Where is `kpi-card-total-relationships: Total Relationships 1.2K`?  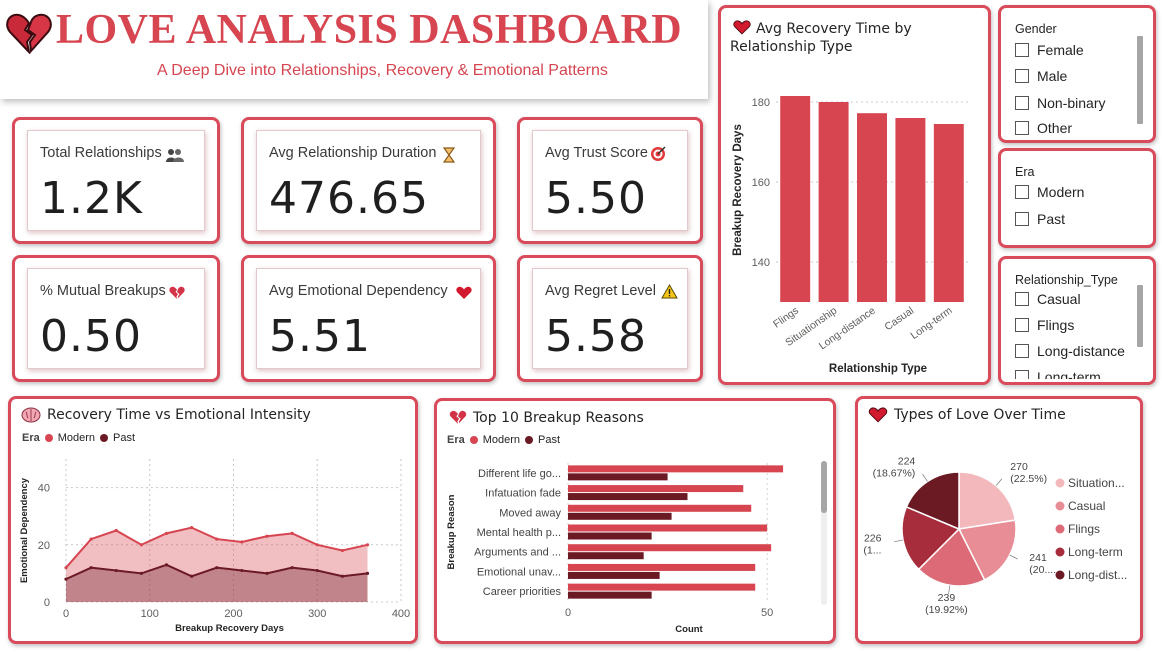
kpi-card-total-relationships: Total Relationships 1.2K is located at coordinates (116, 180).